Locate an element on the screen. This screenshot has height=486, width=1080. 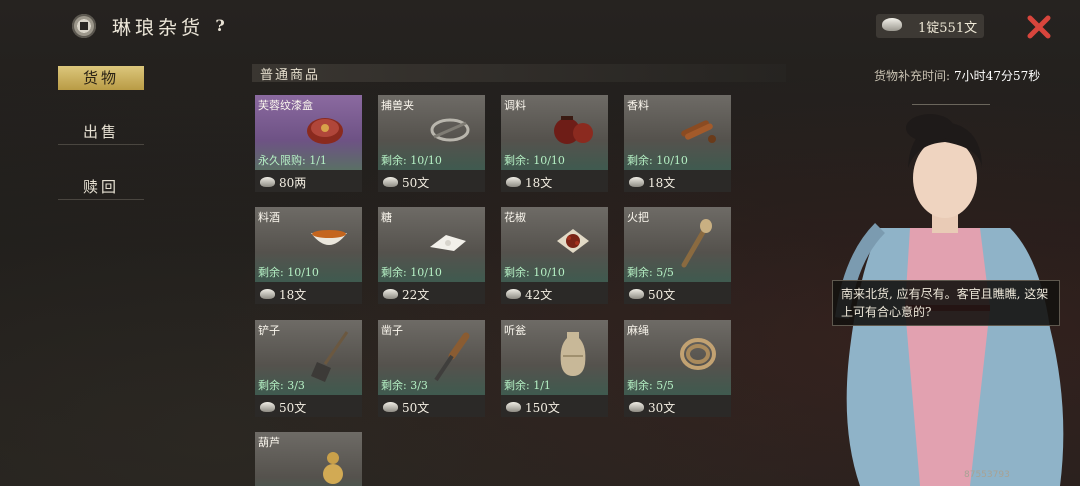
item-name: 料酒 is located at coordinates (269, 217).